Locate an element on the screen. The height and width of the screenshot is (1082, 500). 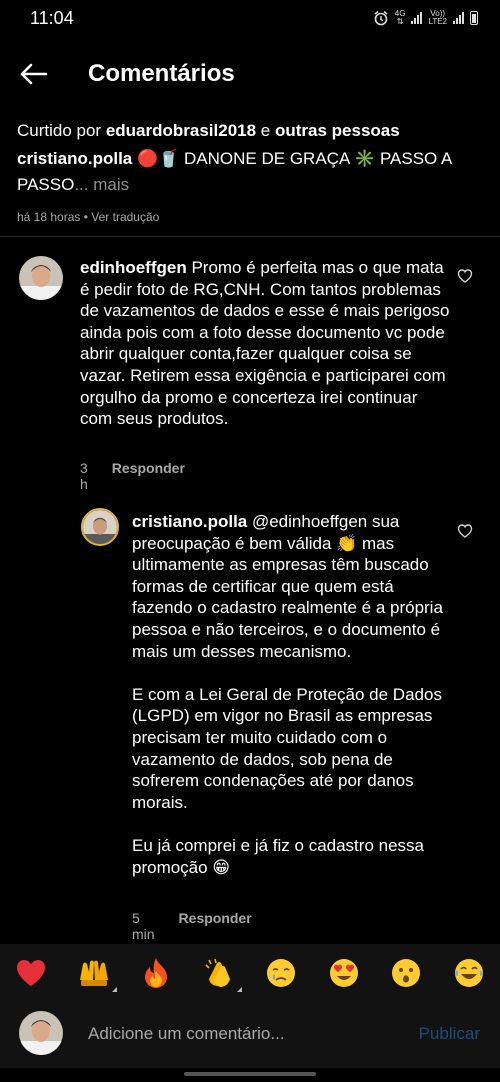
caption-author: cristiano.polla is located at coordinates (74, 158).